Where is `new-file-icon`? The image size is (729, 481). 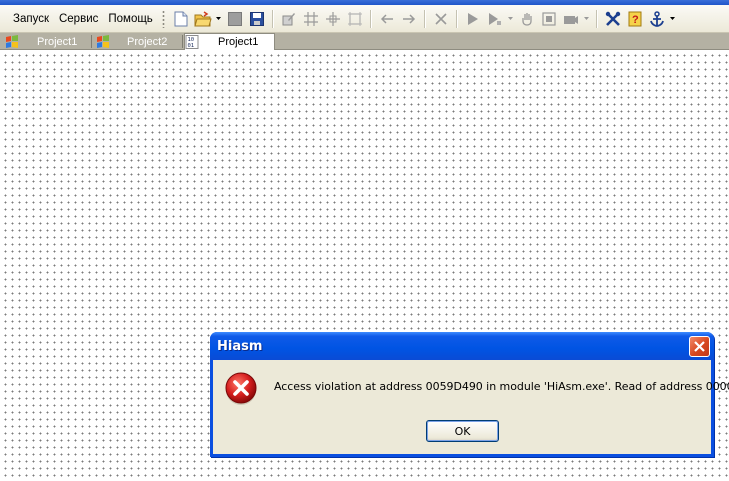
new-file-icon is located at coordinates (181, 18).